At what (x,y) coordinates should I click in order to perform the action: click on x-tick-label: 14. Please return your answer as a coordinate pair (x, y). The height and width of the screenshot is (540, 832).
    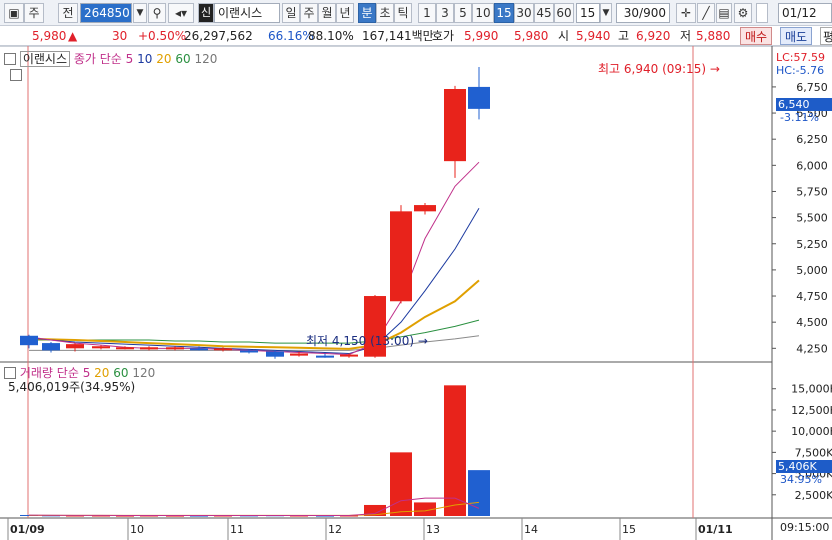
    Looking at the image, I should click on (531, 529).